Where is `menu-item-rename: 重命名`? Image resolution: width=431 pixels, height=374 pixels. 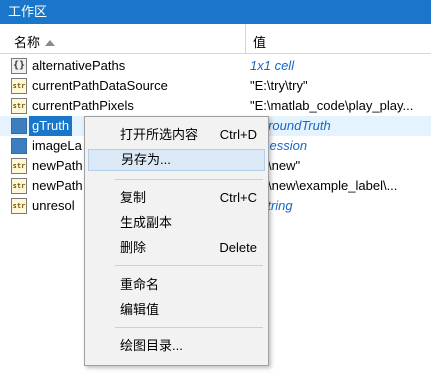 menu-item-rename: 重命名 is located at coordinates (176, 285).